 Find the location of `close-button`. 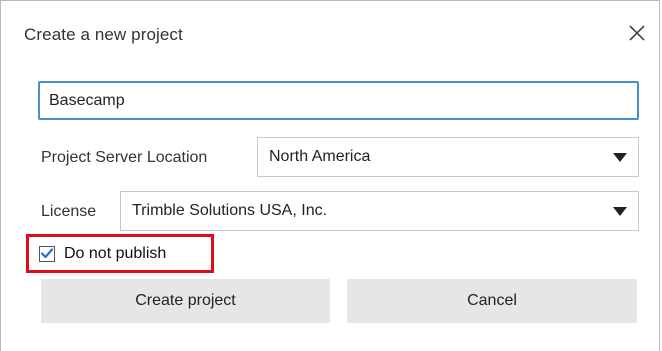

close-button is located at coordinates (637, 33).